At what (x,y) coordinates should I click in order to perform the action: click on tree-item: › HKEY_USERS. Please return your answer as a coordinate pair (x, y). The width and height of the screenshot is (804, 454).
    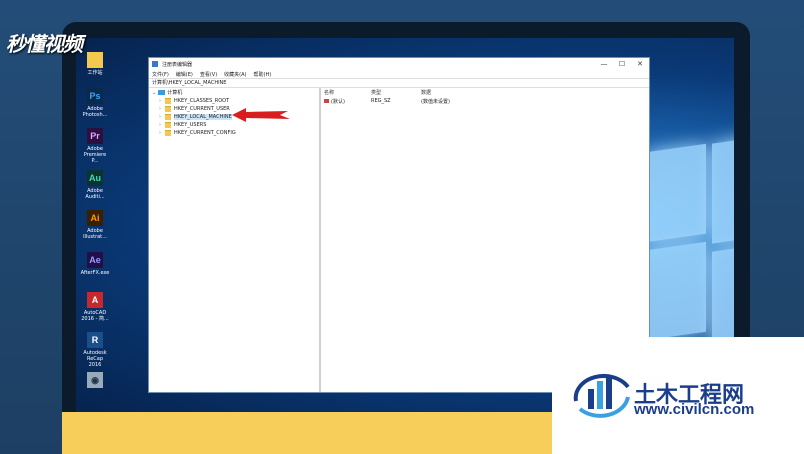
    Looking at the image, I should click on (182, 124).